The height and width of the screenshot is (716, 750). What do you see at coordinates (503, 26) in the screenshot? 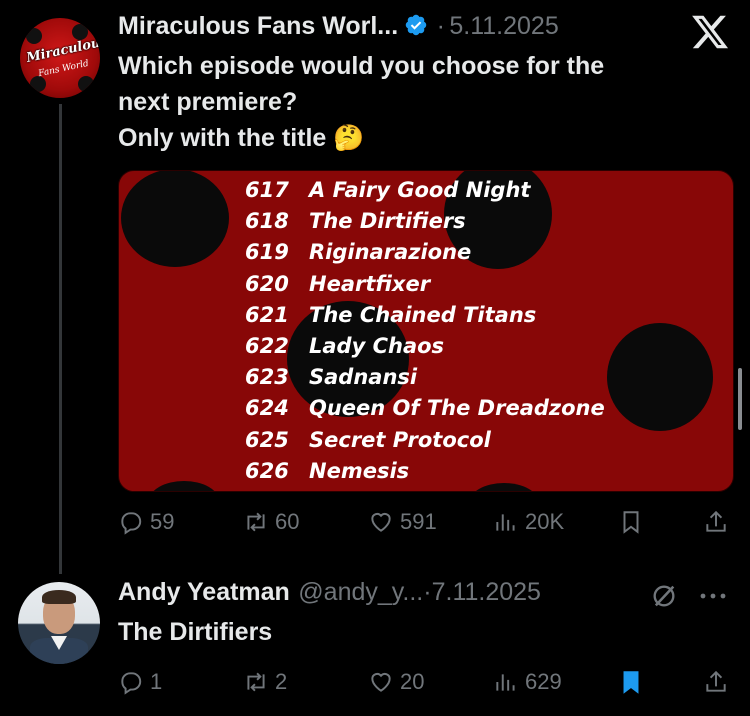
I see `tweet-date: 5.11.2025` at bounding box center [503, 26].